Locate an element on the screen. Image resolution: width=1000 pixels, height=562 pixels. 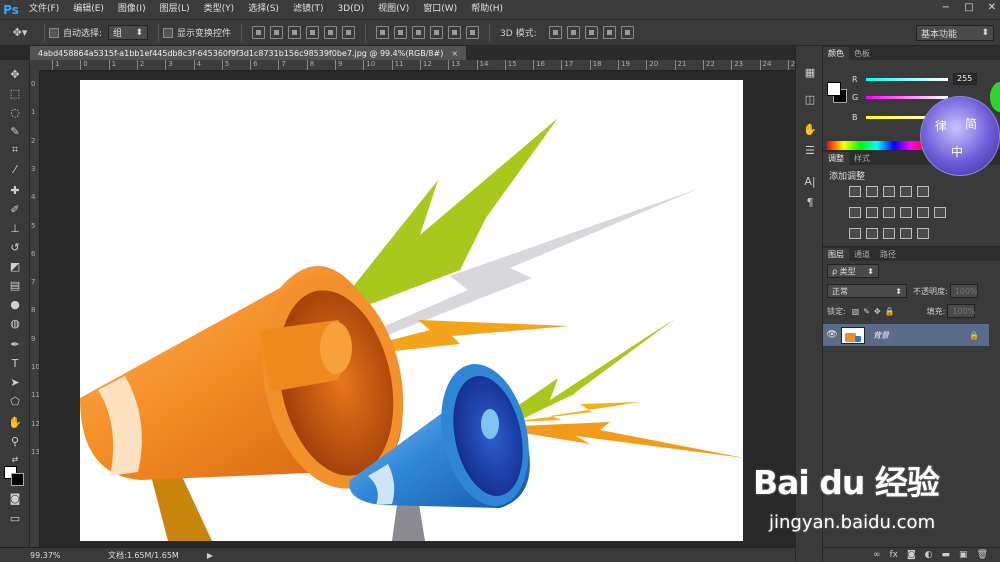
menu-type: 类型(Y) is located at coordinates (219, 9).